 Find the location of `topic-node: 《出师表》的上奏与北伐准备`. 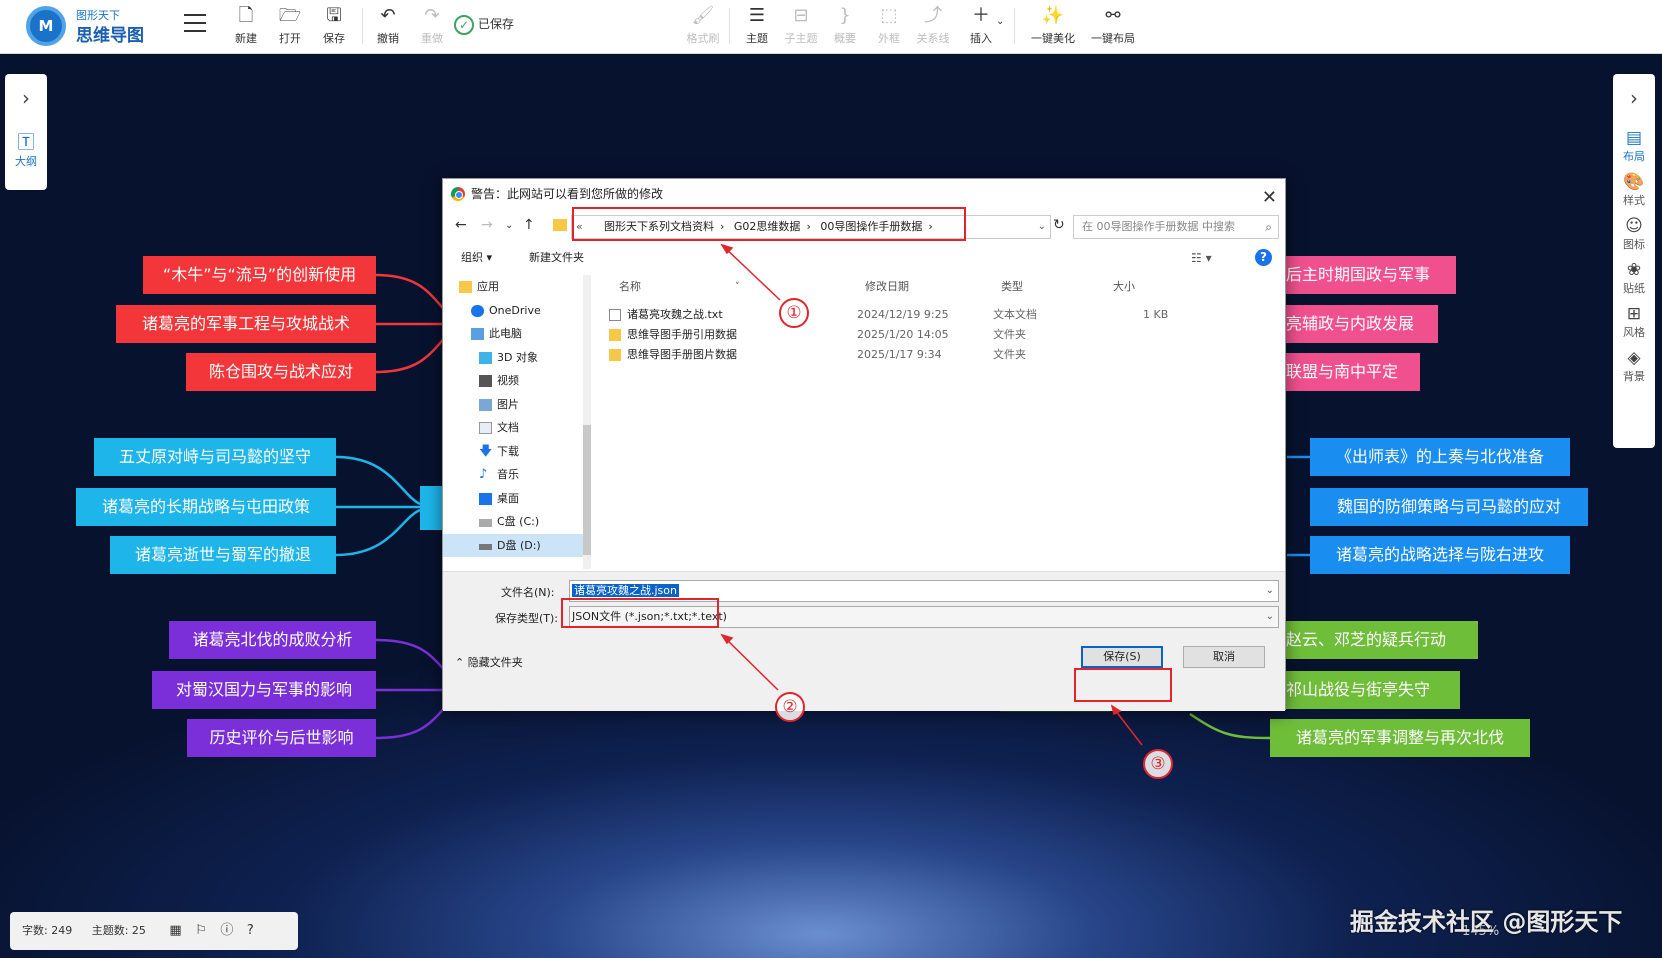

topic-node: 《出师表》的上奏与北伐准备 is located at coordinates (1440, 457).